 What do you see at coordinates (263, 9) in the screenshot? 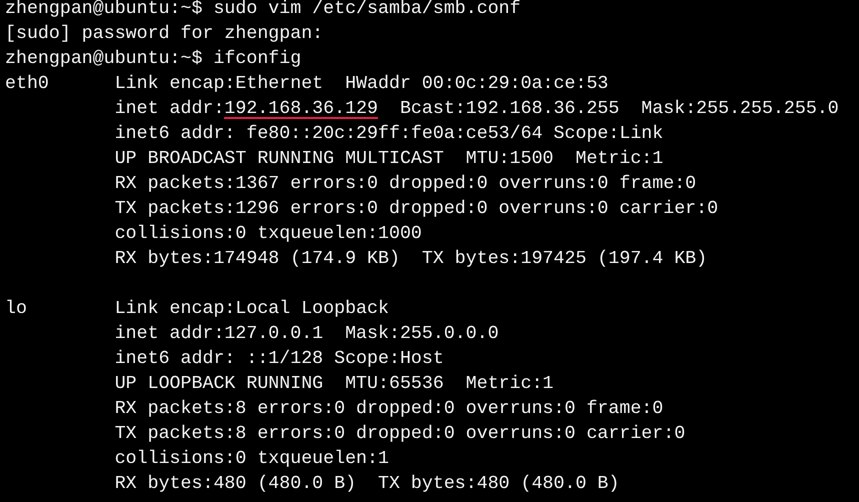
I see `terminal-text: zhengpan@ubuntu:~$ sudo vim /etc/samba/smb.conf` at bounding box center [263, 9].